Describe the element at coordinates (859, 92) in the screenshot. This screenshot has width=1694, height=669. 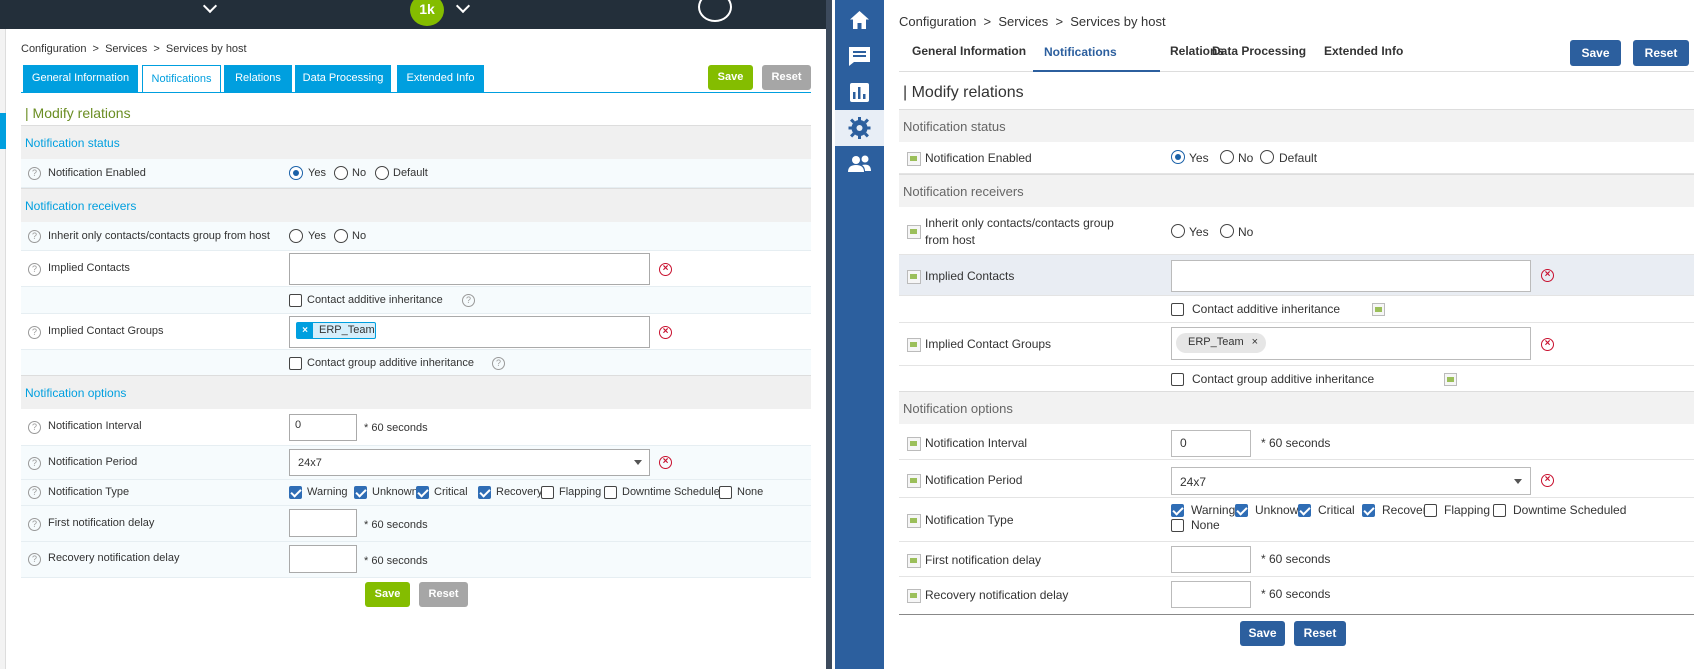
I see `sidebar-item-reporting` at that location.